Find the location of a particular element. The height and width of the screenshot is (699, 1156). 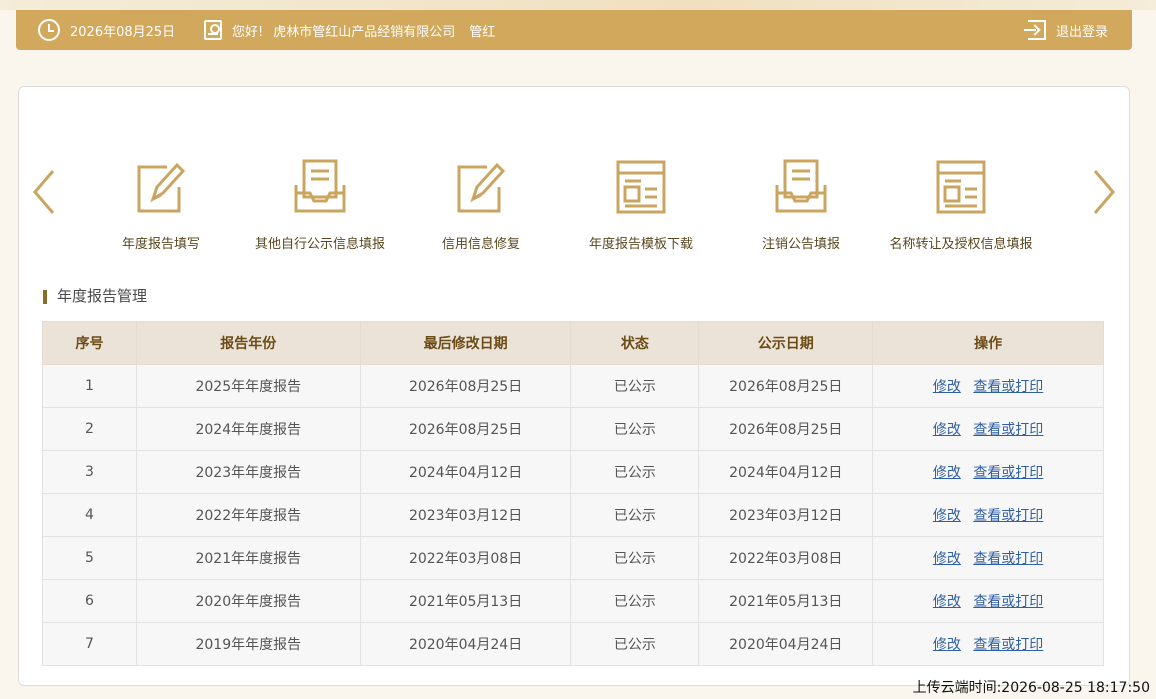

section-title: 年度报告管理 is located at coordinates (95, 296).